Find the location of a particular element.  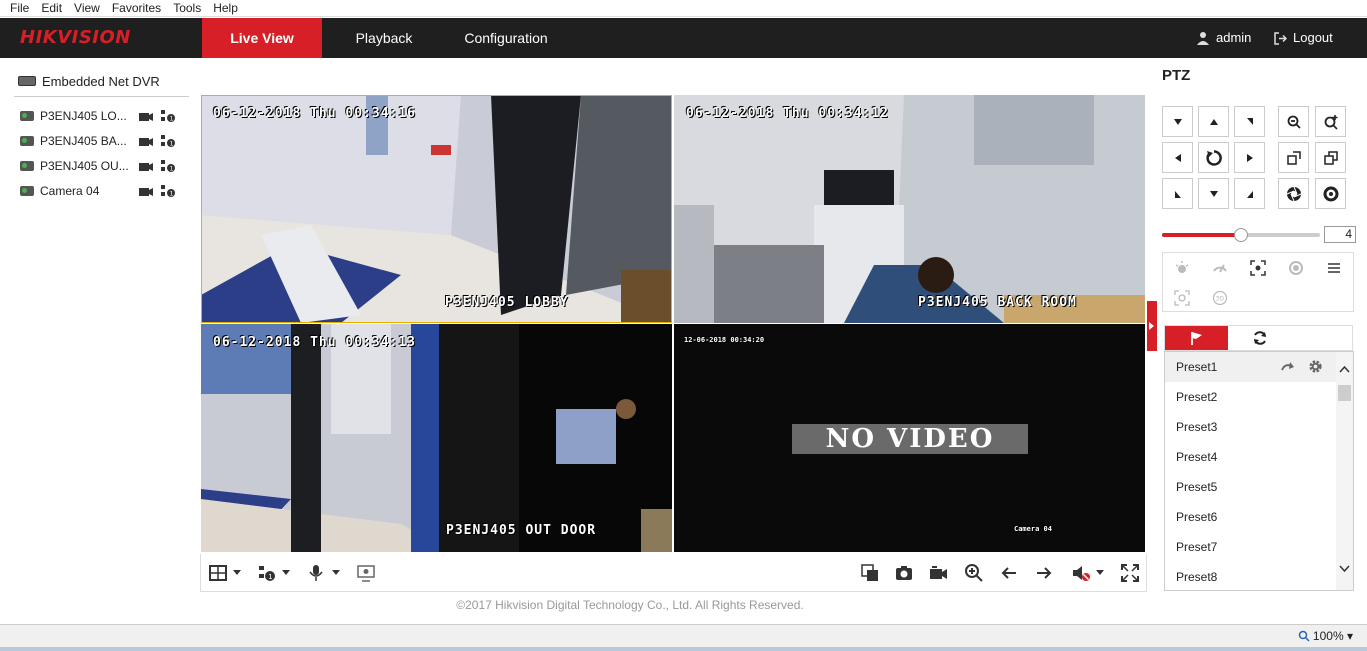

video-tile-camera-04: 12-06-2018 00:34:20 NO VIDEO Camera 04 is located at coordinates (909, 438).